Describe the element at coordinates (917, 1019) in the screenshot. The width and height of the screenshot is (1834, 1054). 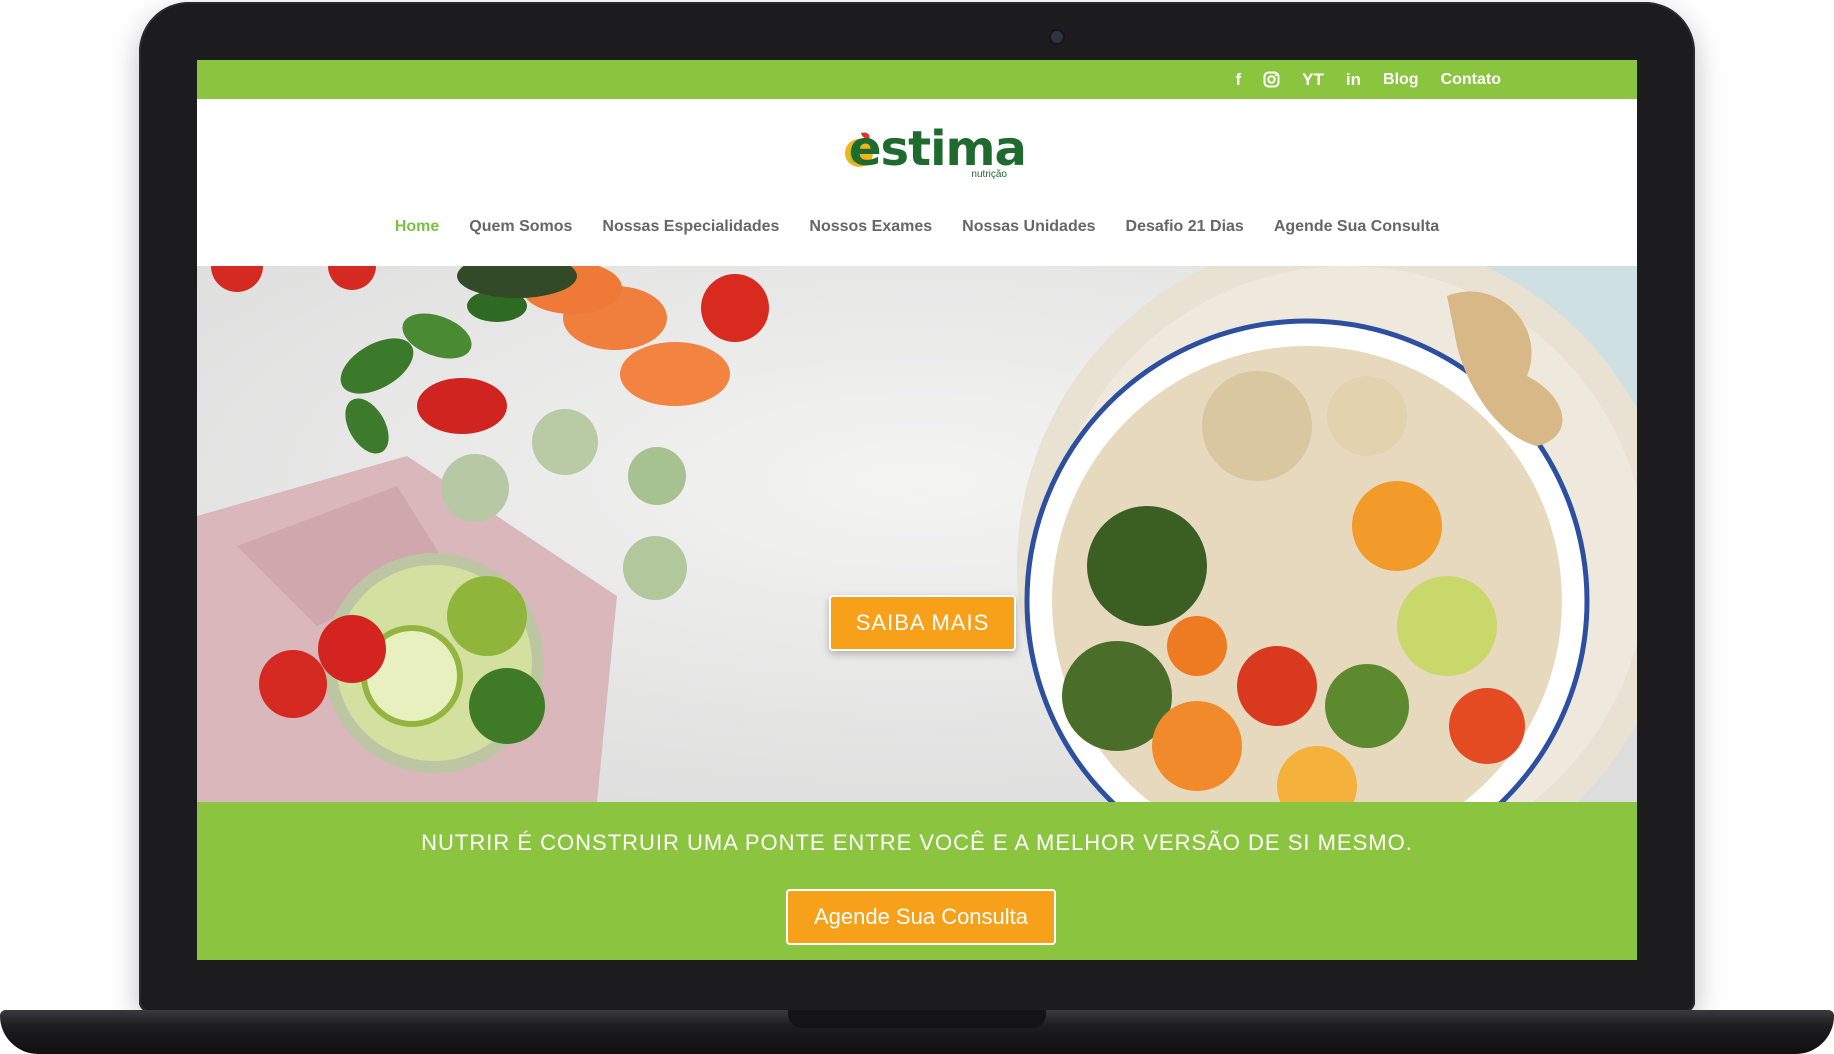
I see `laptop-notch` at that location.